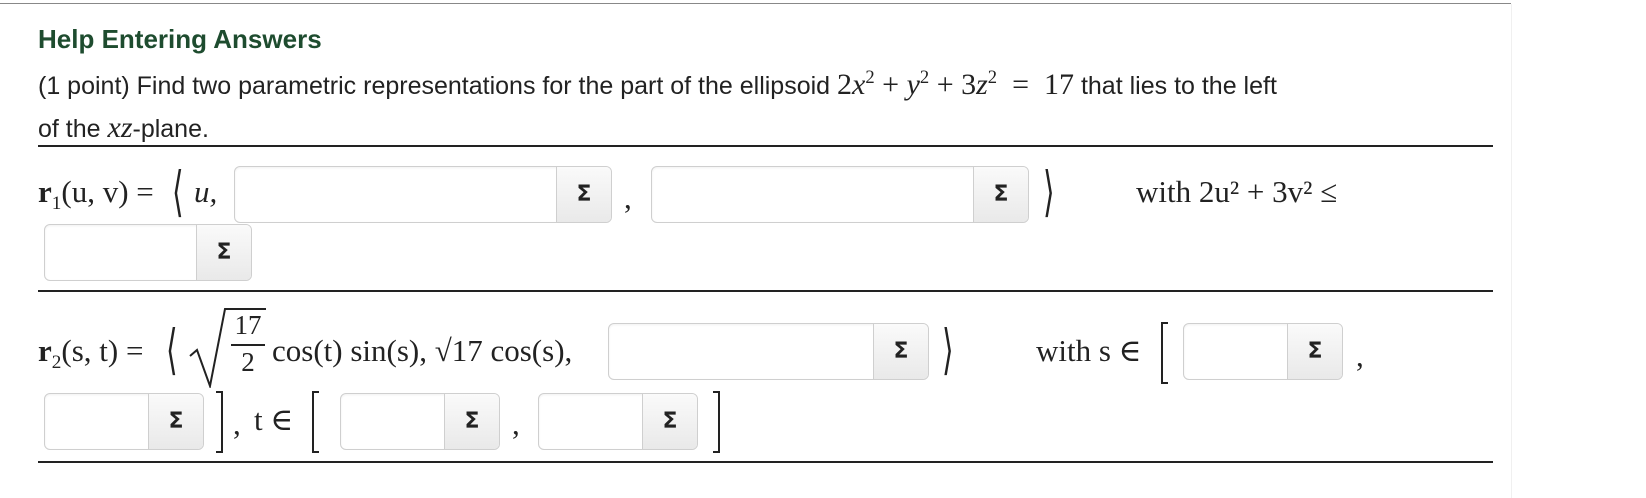  Describe the element at coordinates (395, 194) in the screenshot. I see `r1-answer-1-input` at that location.